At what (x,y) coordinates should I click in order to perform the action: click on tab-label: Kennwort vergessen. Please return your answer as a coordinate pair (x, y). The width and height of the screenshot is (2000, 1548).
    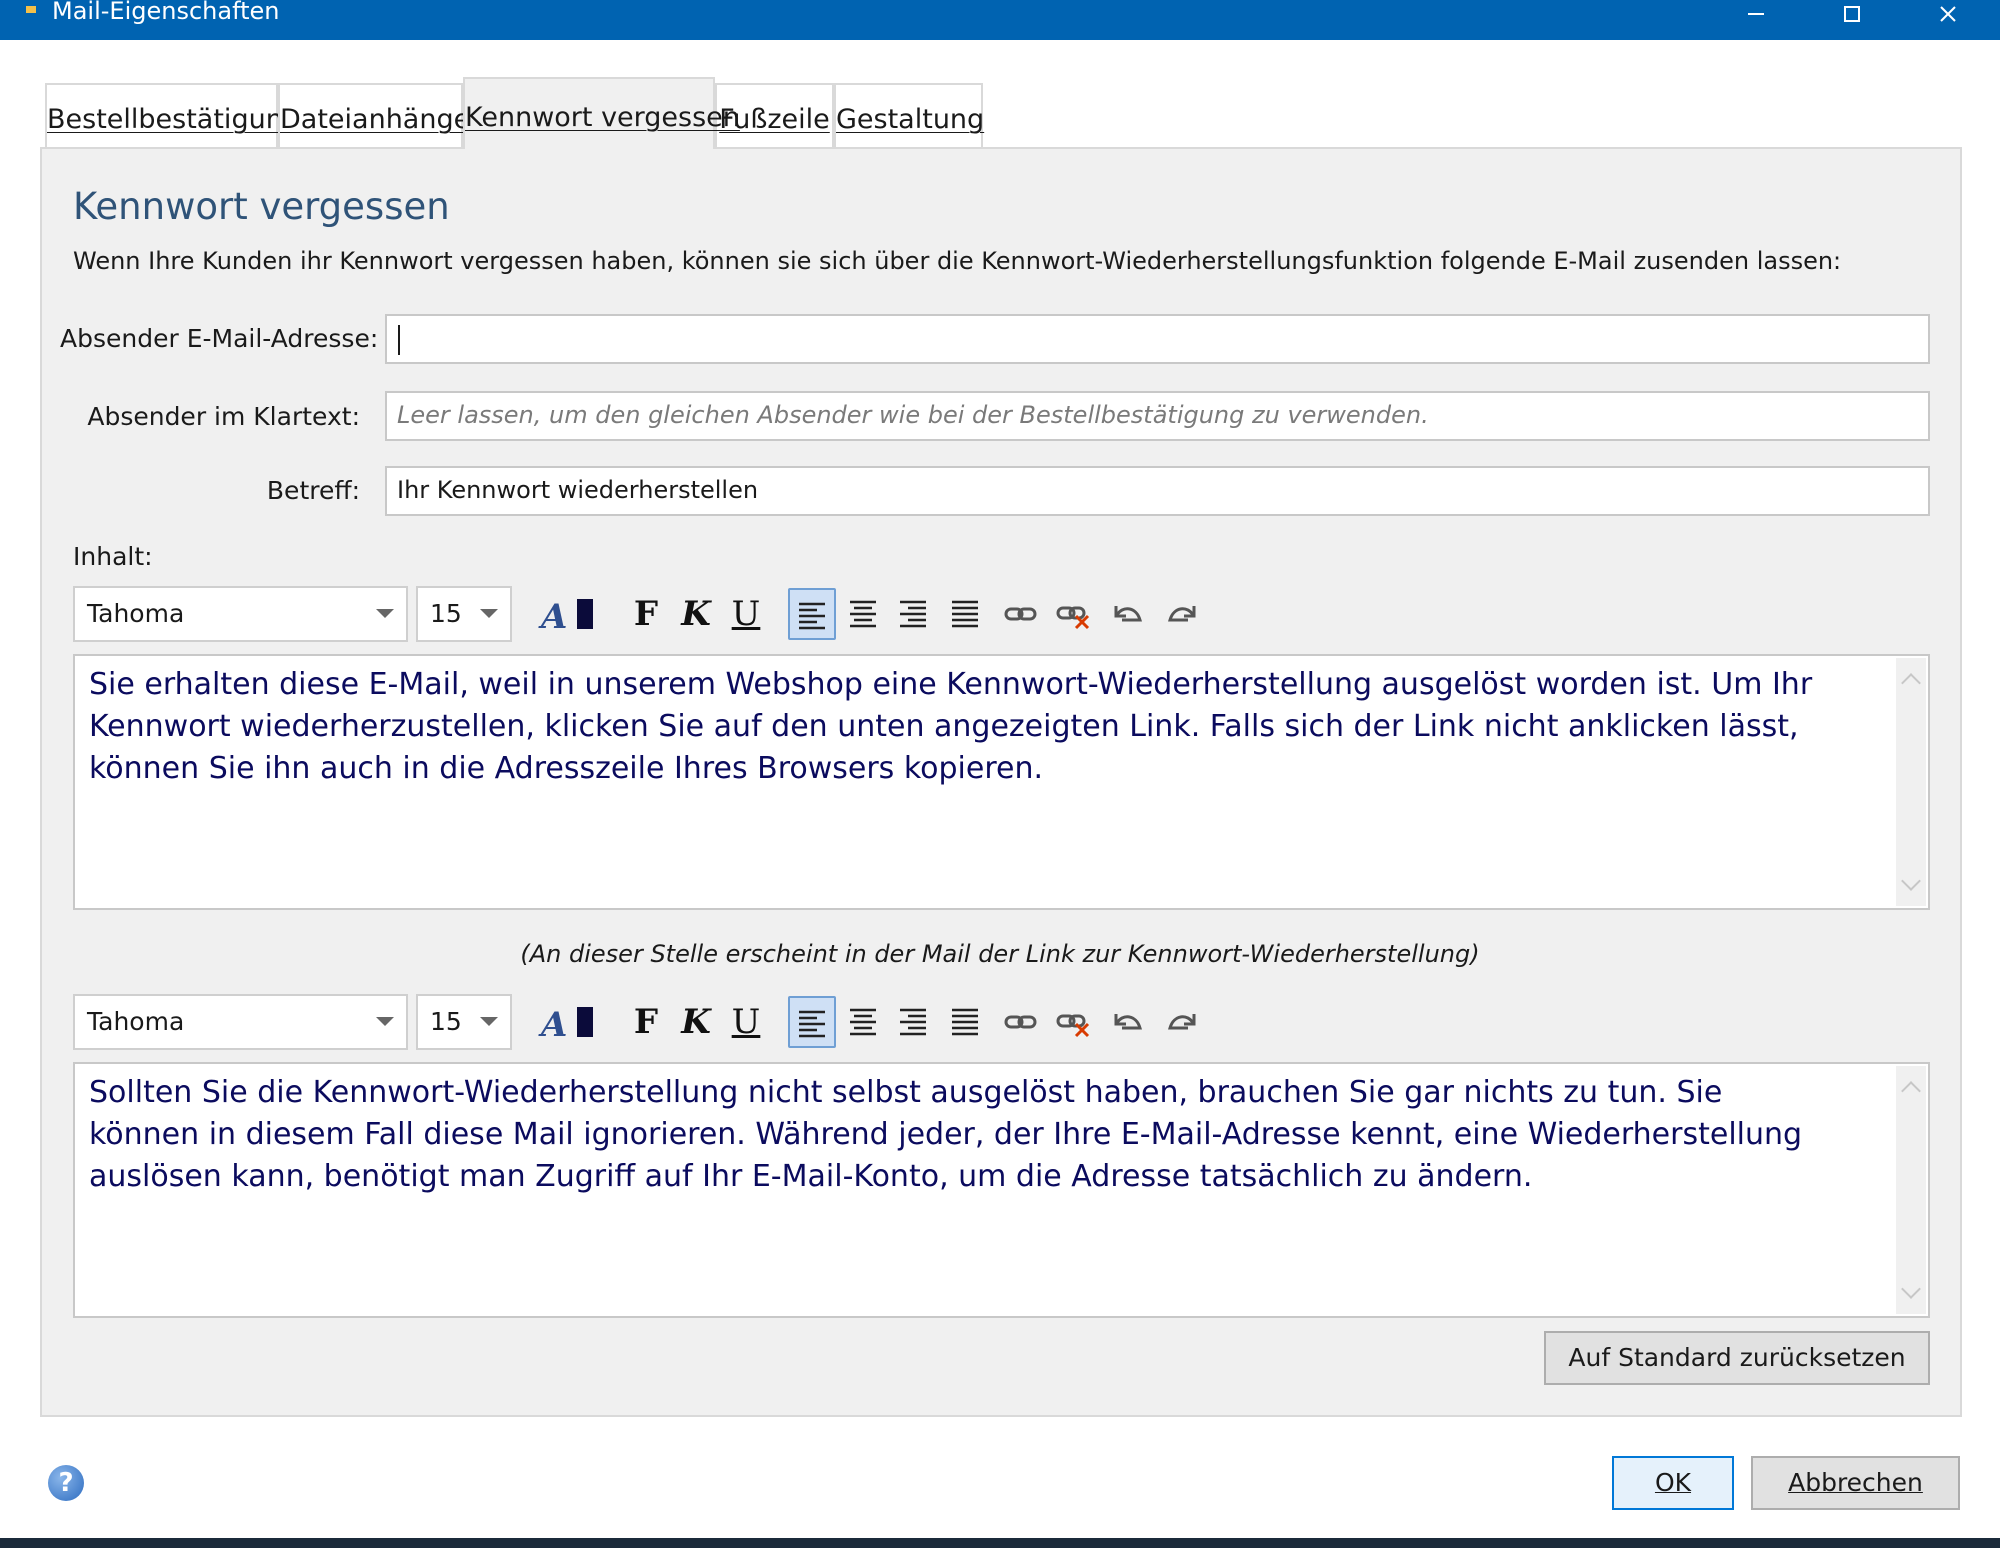
    Looking at the image, I should click on (602, 117).